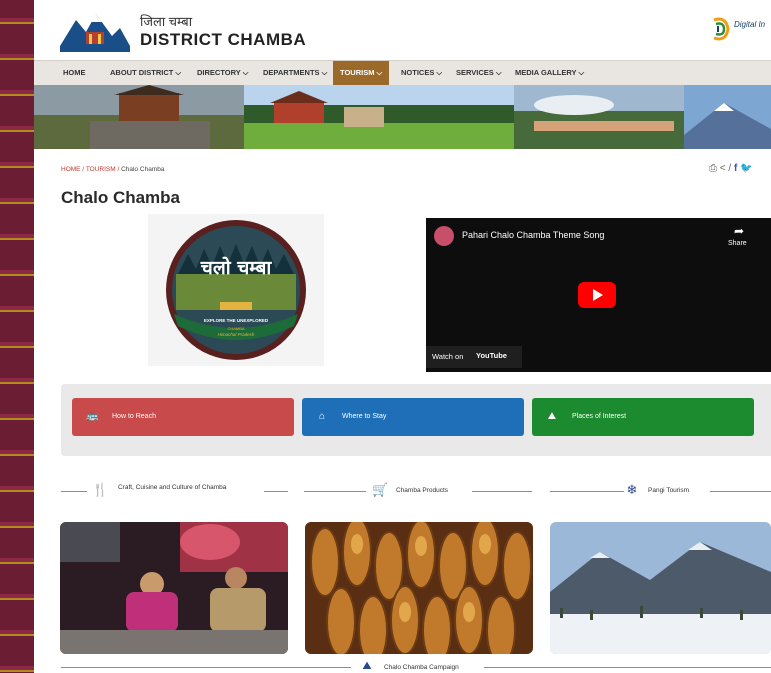 The width and height of the screenshot is (771, 673). Describe the element at coordinates (549, 73) in the screenshot. I see `nav-item-media-gallery: MEDIA GALLERY ⌵` at that location.